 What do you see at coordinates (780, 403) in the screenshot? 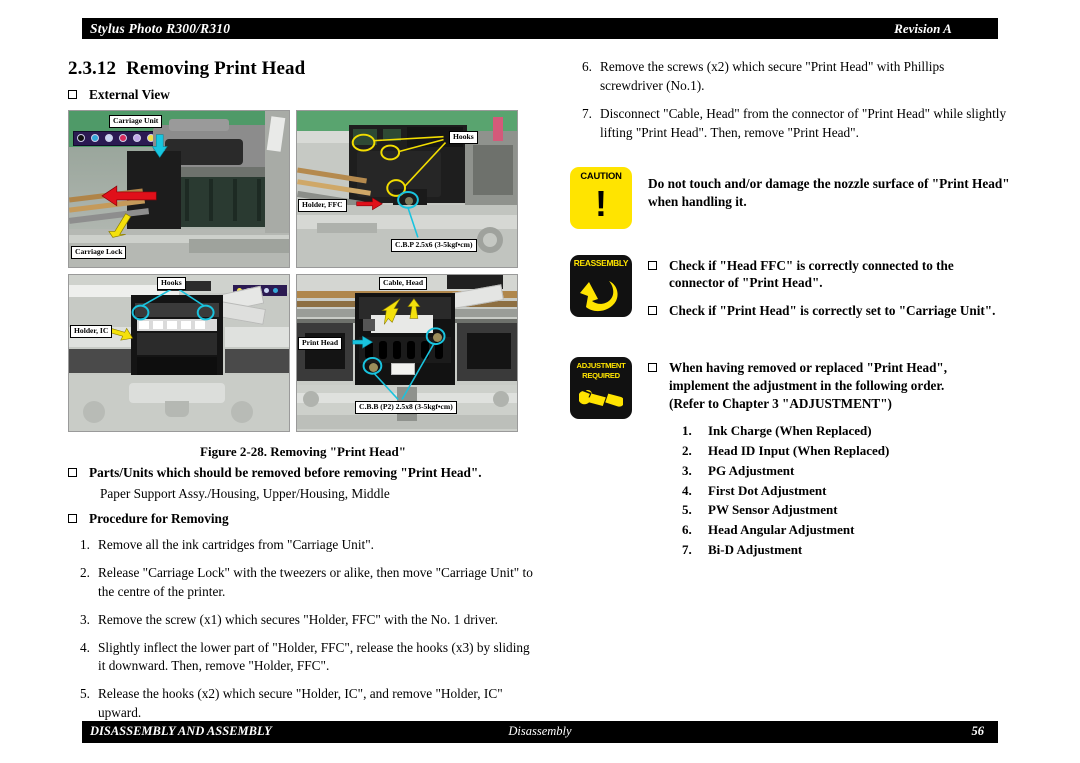
I see `adjustment-reference: (Refer to Chapter 3 "ADJUSTMENT")` at bounding box center [780, 403].